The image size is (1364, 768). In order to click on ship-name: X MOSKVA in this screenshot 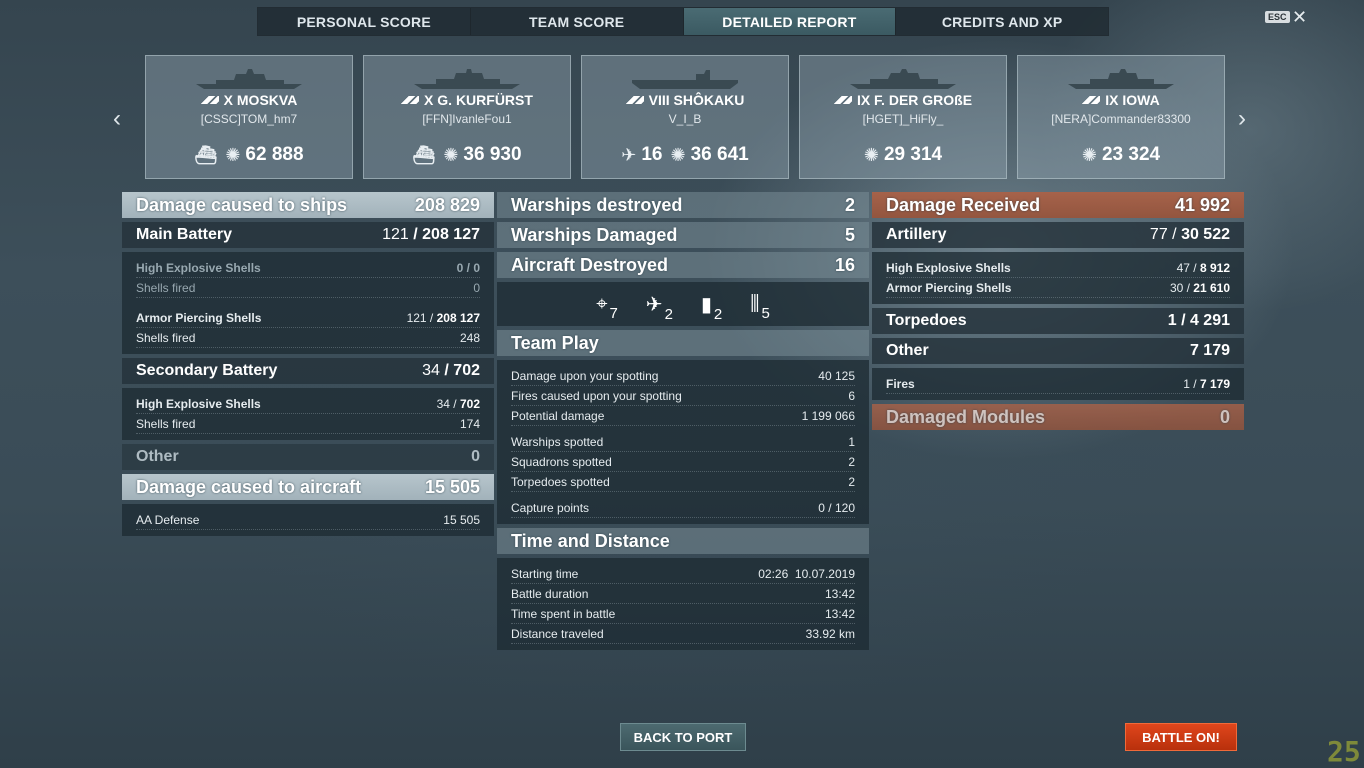, I will do `click(249, 100)`.